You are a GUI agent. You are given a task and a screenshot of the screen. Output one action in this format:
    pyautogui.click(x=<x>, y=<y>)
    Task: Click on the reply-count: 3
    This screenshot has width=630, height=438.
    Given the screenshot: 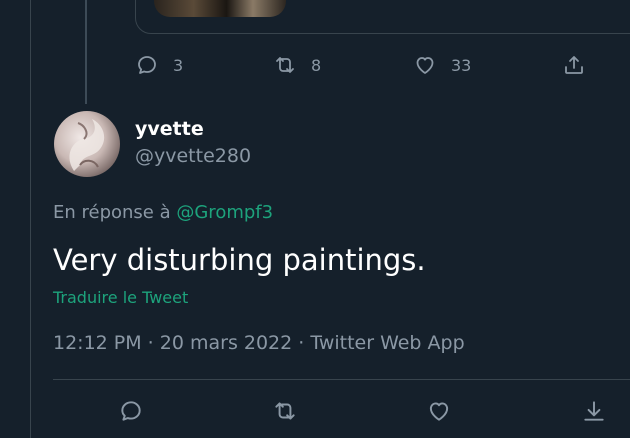 What is the action you would take?
    pyautogui.click(x=178, y=65)
    